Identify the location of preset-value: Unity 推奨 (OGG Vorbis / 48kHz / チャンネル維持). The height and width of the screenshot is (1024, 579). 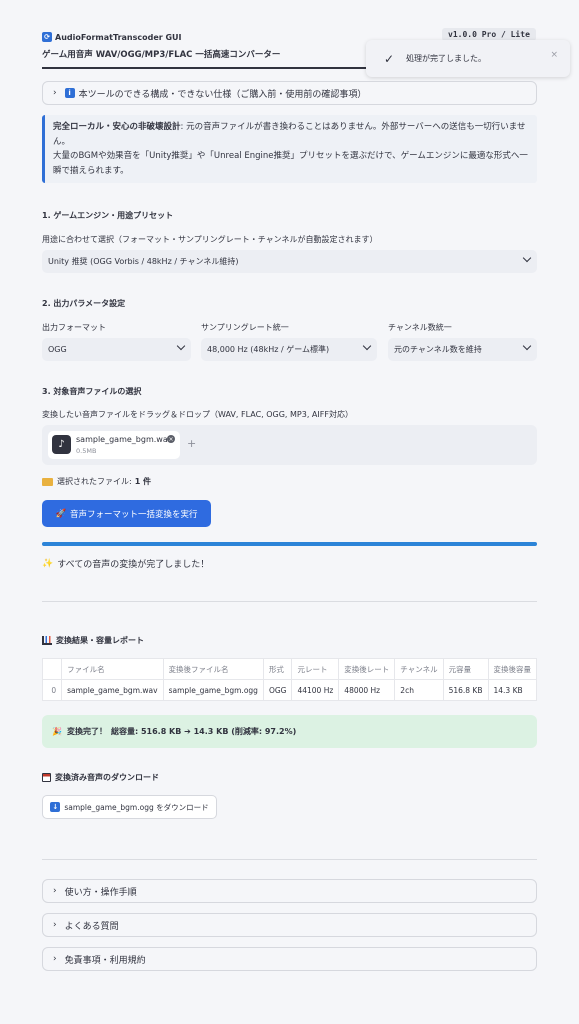
(143, 261).